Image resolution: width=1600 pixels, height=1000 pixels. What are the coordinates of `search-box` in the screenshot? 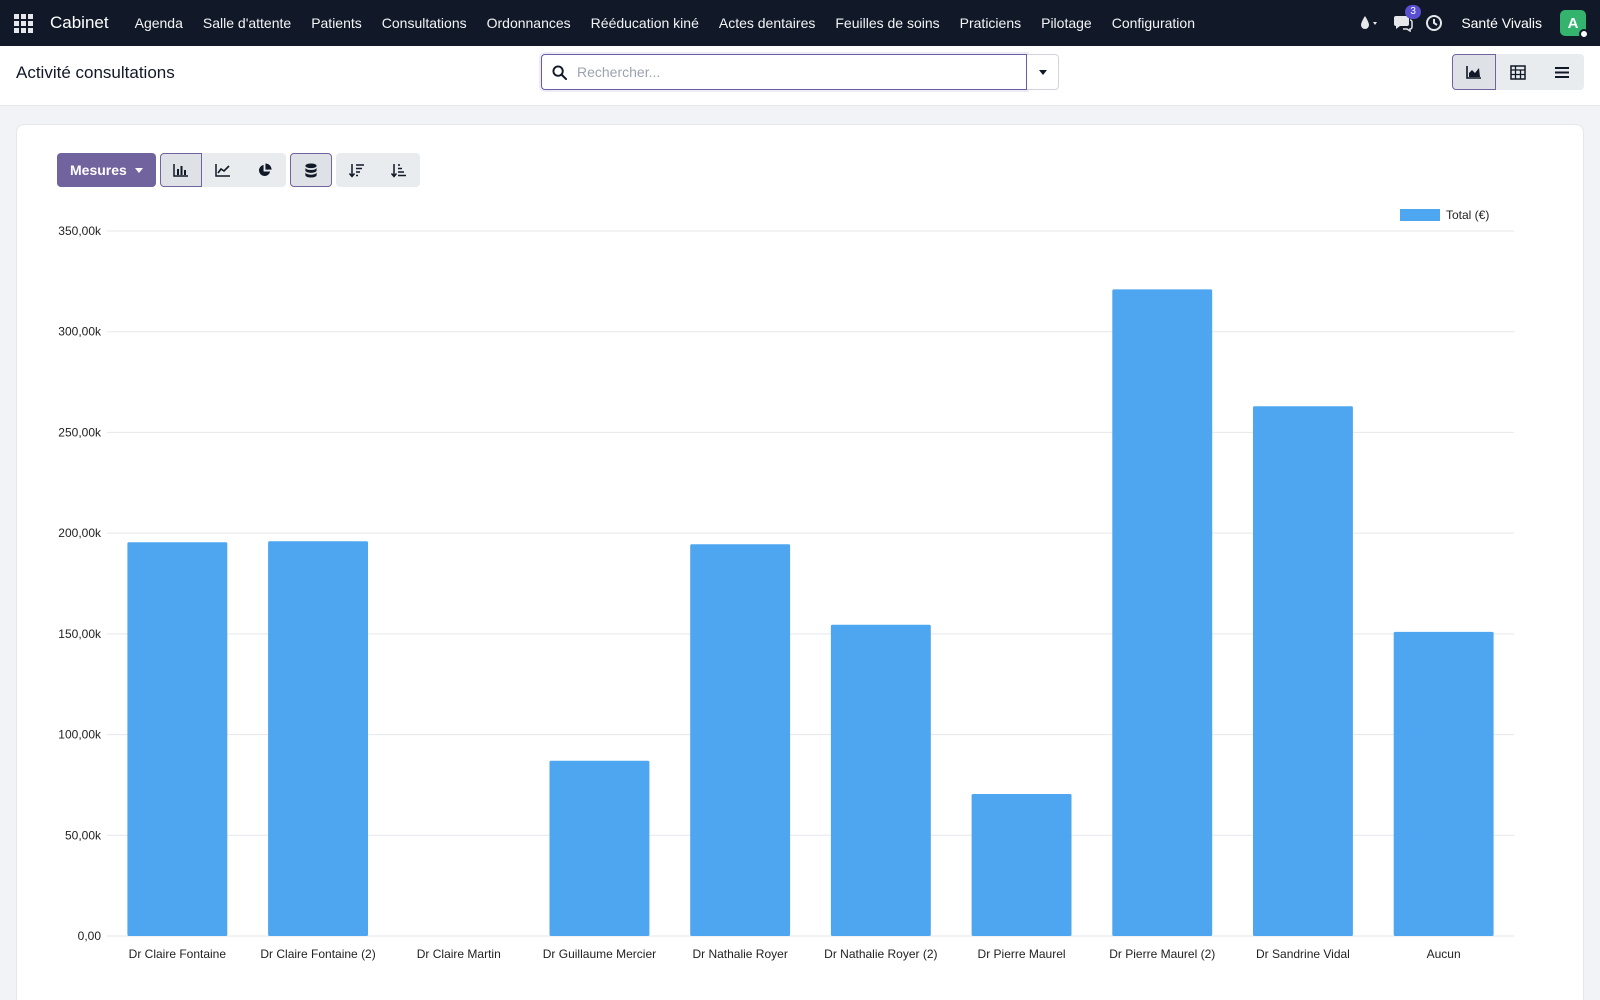 It's located at (784, 72).